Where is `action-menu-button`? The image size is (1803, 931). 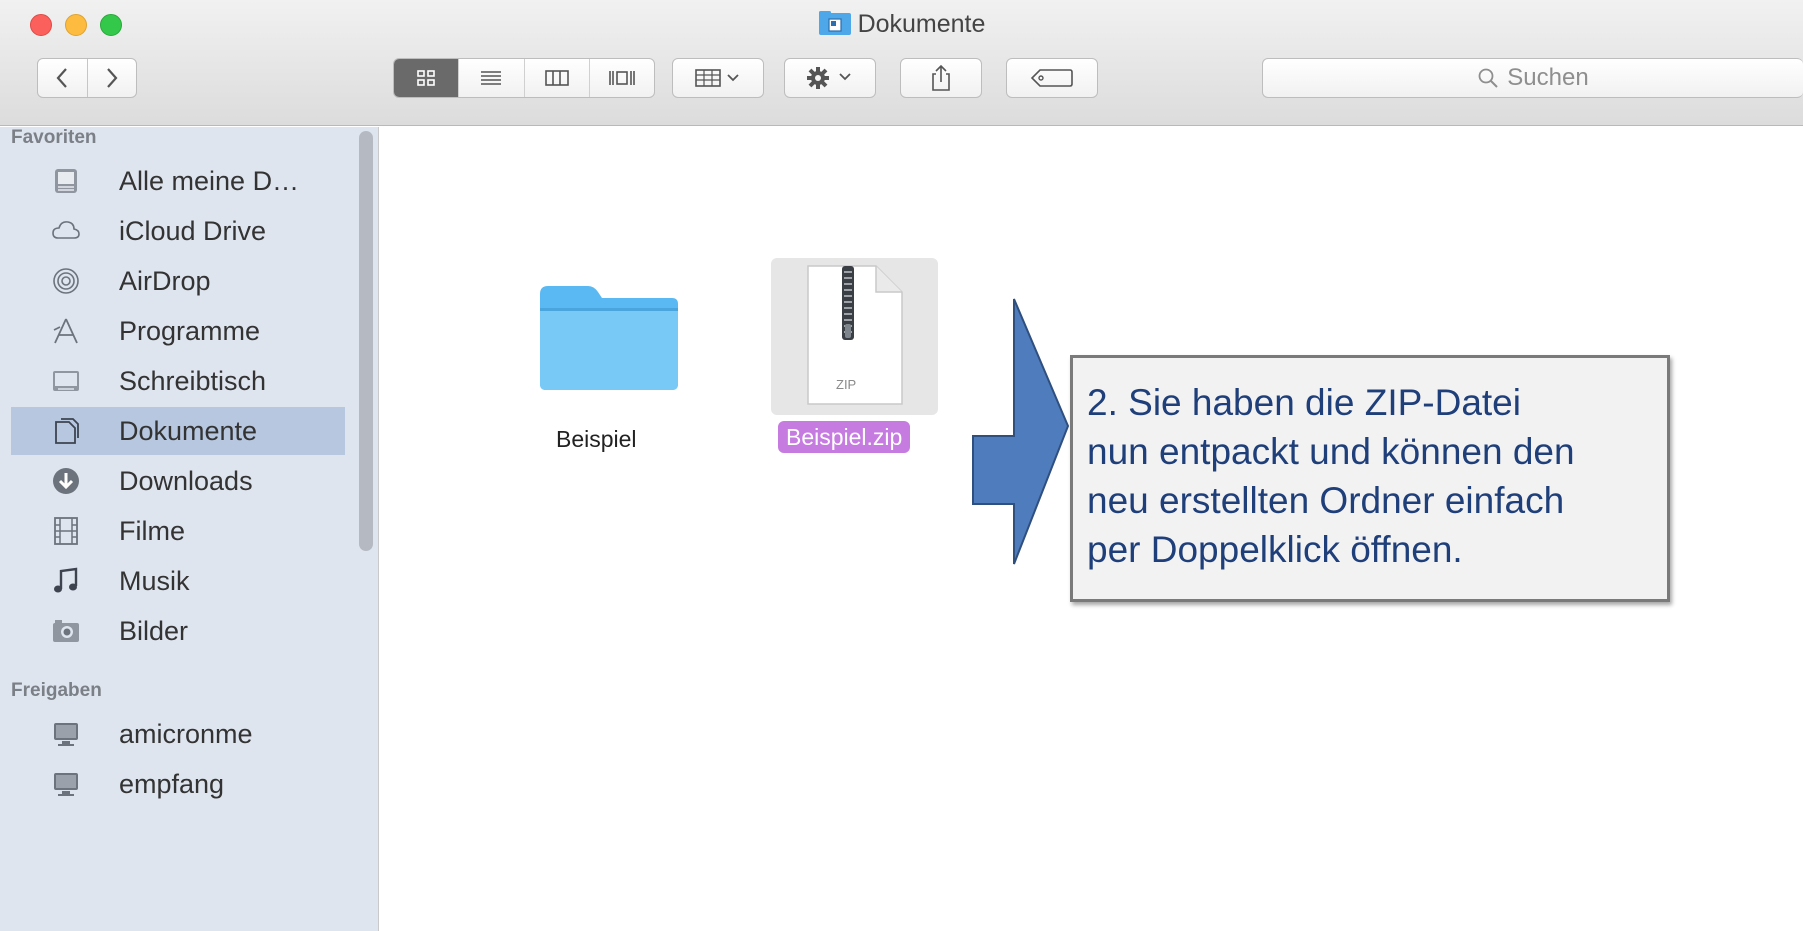 action-menu-button is located at coordinates (830, 78).